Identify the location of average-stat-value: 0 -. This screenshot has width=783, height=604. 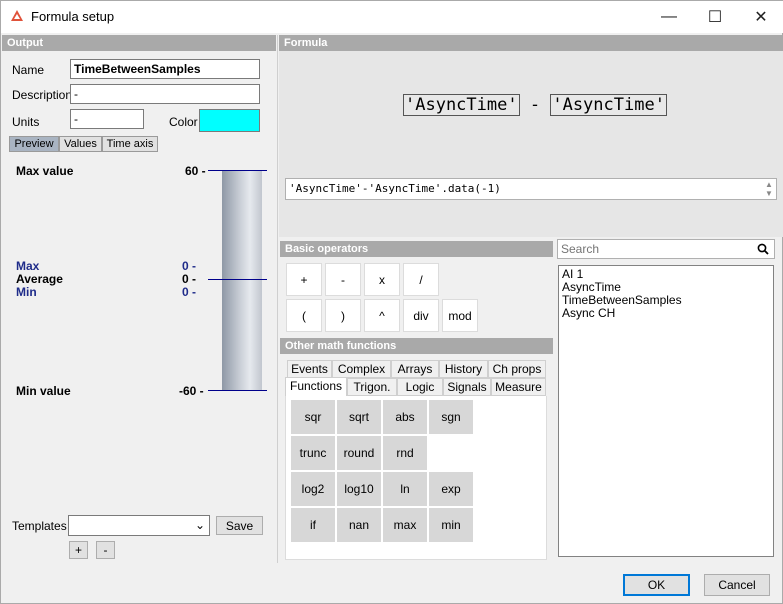
(189, 279).